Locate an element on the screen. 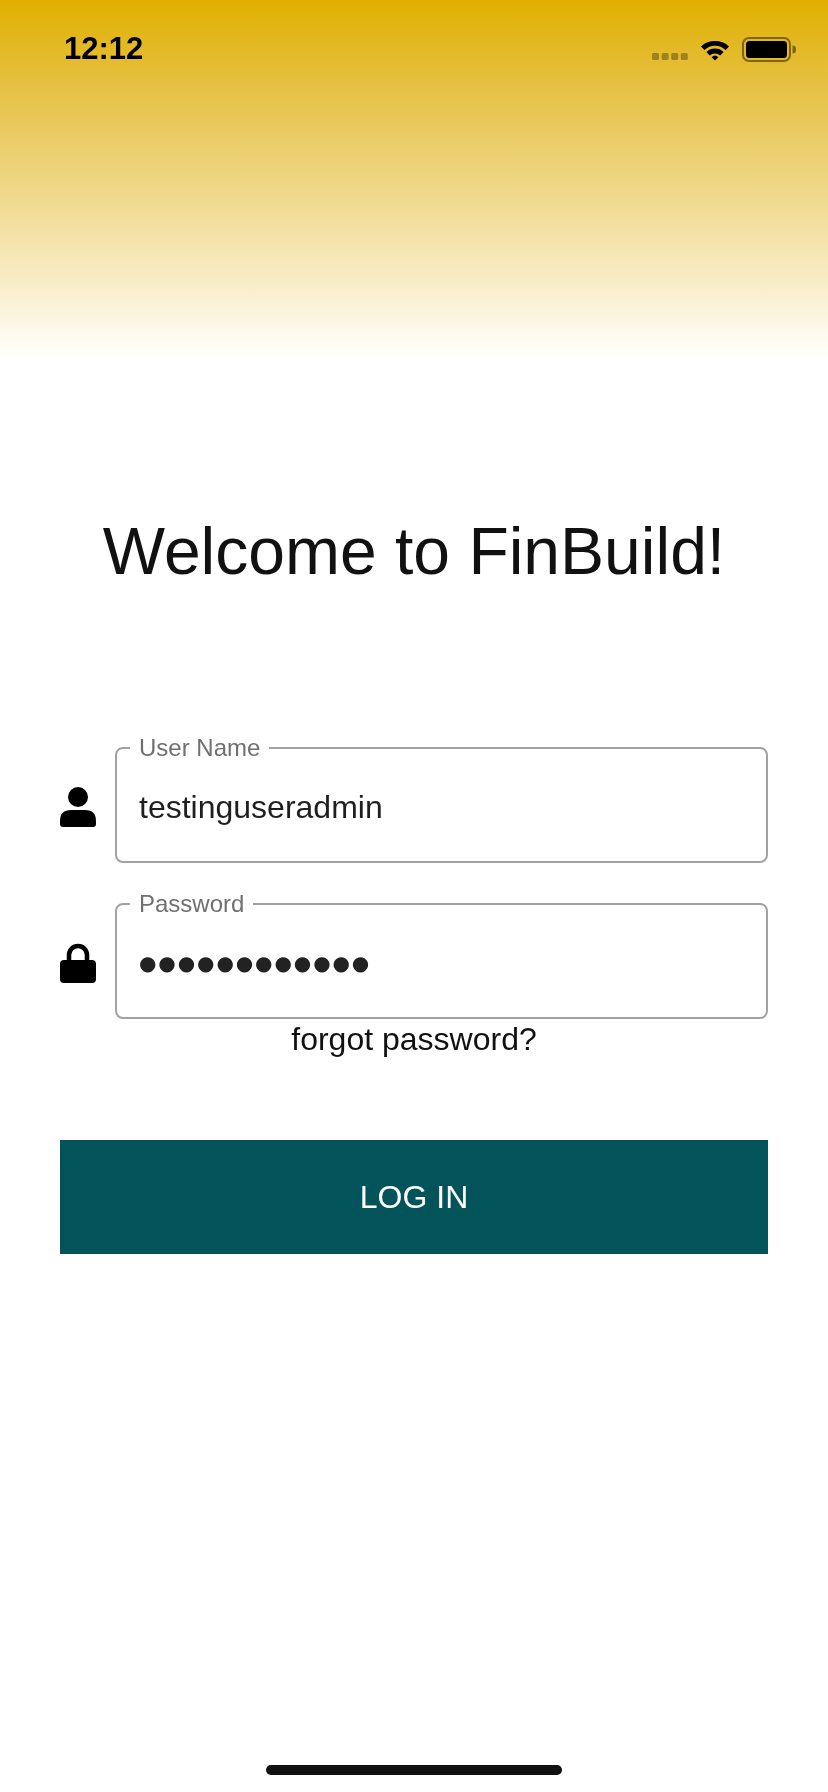 The width and height of the screenshot is (828, 1792). person-icon is located at coordinates (78, 807).